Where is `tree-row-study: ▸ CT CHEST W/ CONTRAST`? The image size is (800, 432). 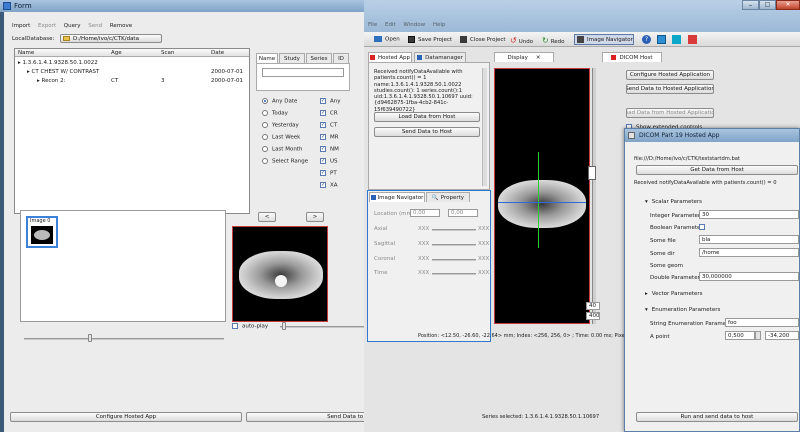
tree-row-study: ▸ CT CHEST W/ CONTRAST is located at coordinates (63, 72).